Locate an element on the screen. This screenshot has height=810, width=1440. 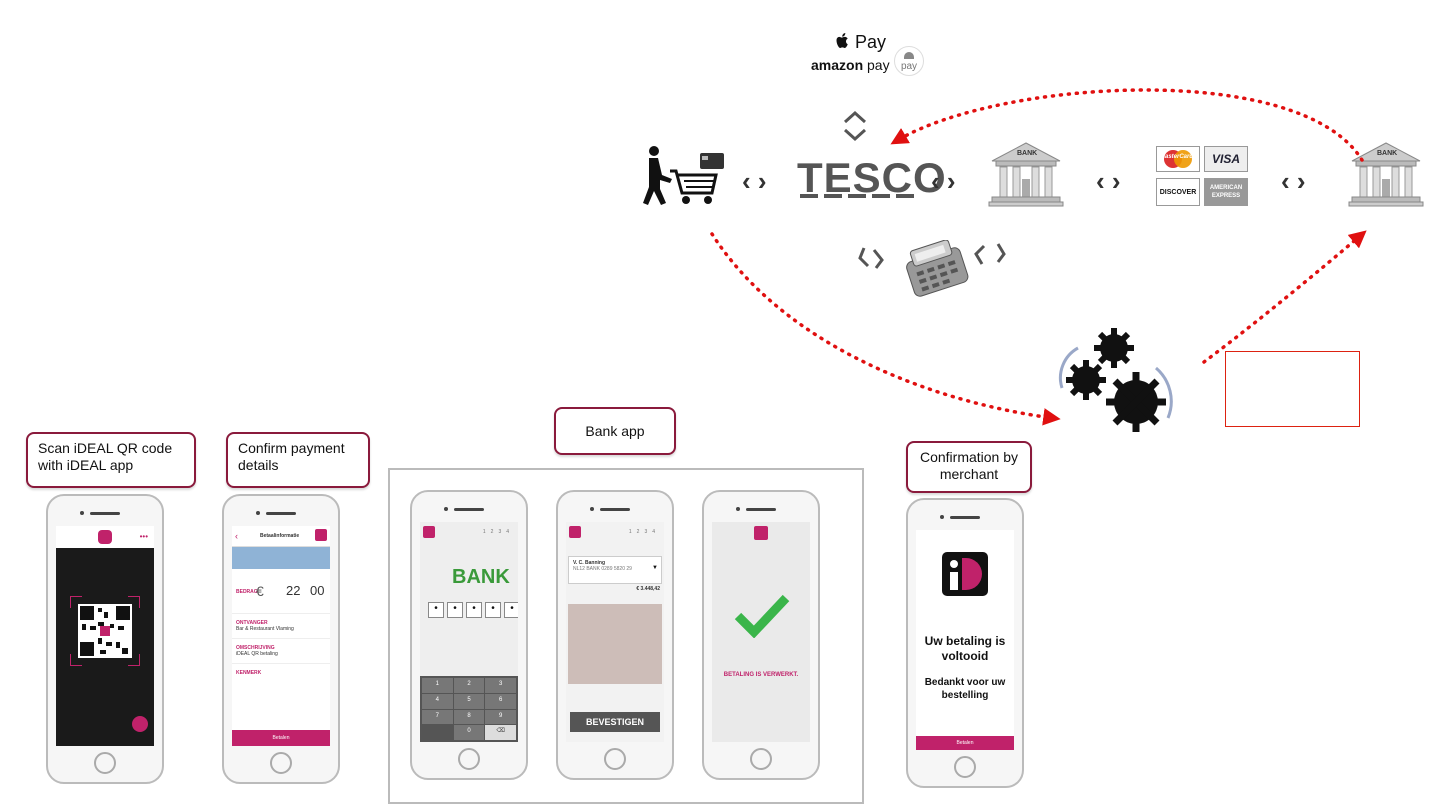
bank-logo-text: BANK is located at coordinates (481, 577).